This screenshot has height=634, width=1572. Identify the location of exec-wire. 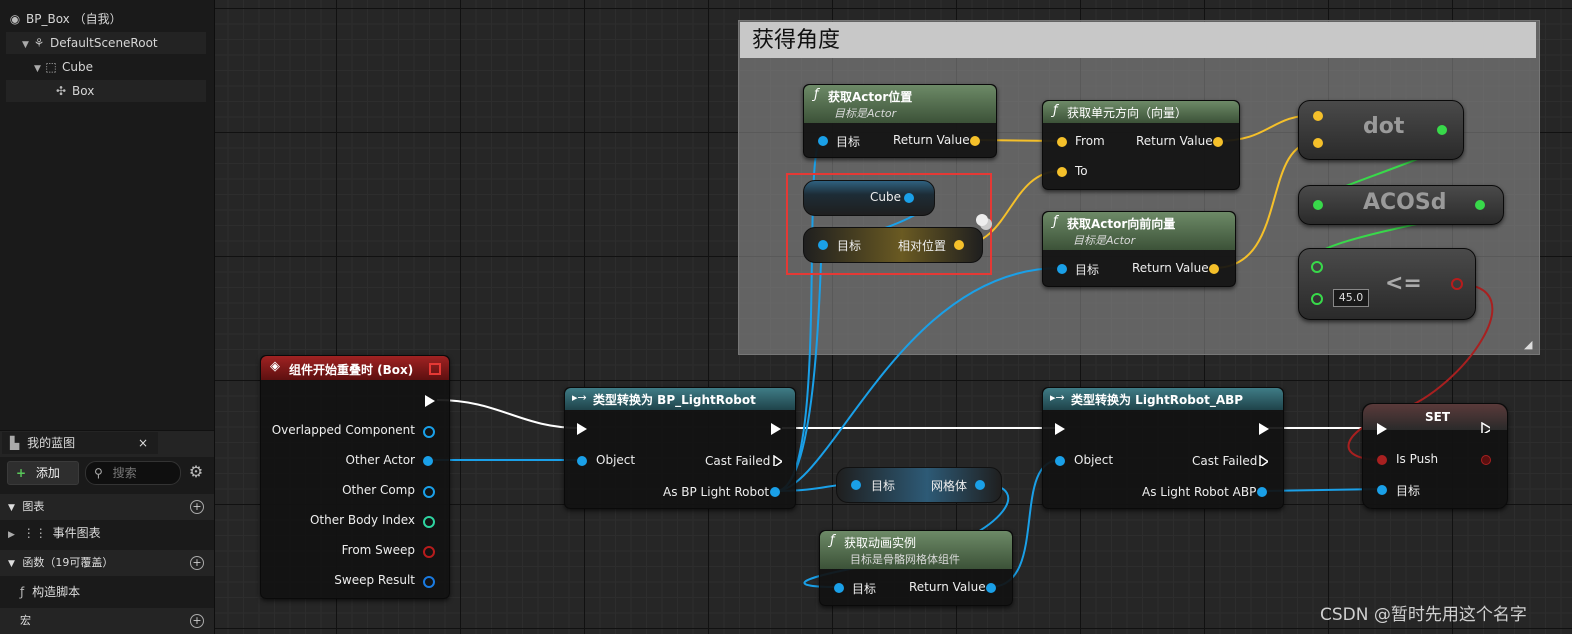
(508, 414).